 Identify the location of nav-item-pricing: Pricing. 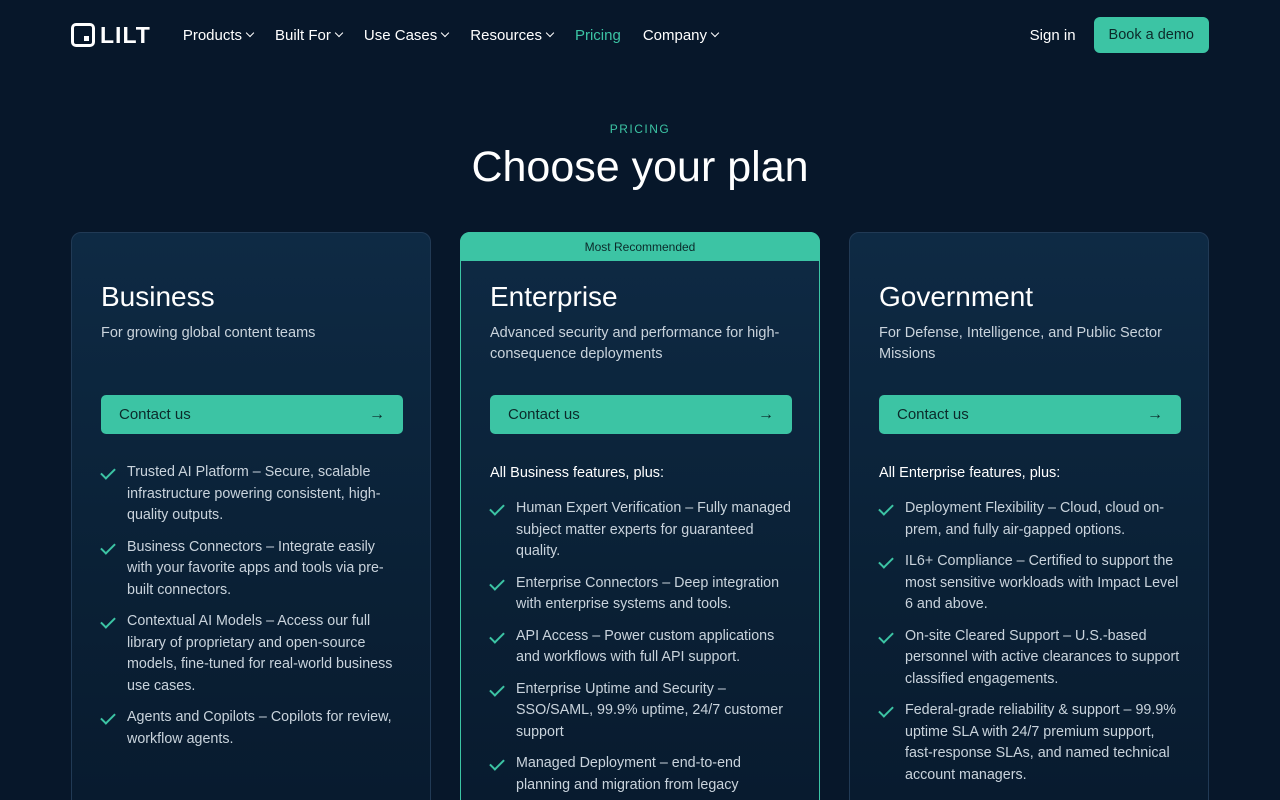
(598, 35).